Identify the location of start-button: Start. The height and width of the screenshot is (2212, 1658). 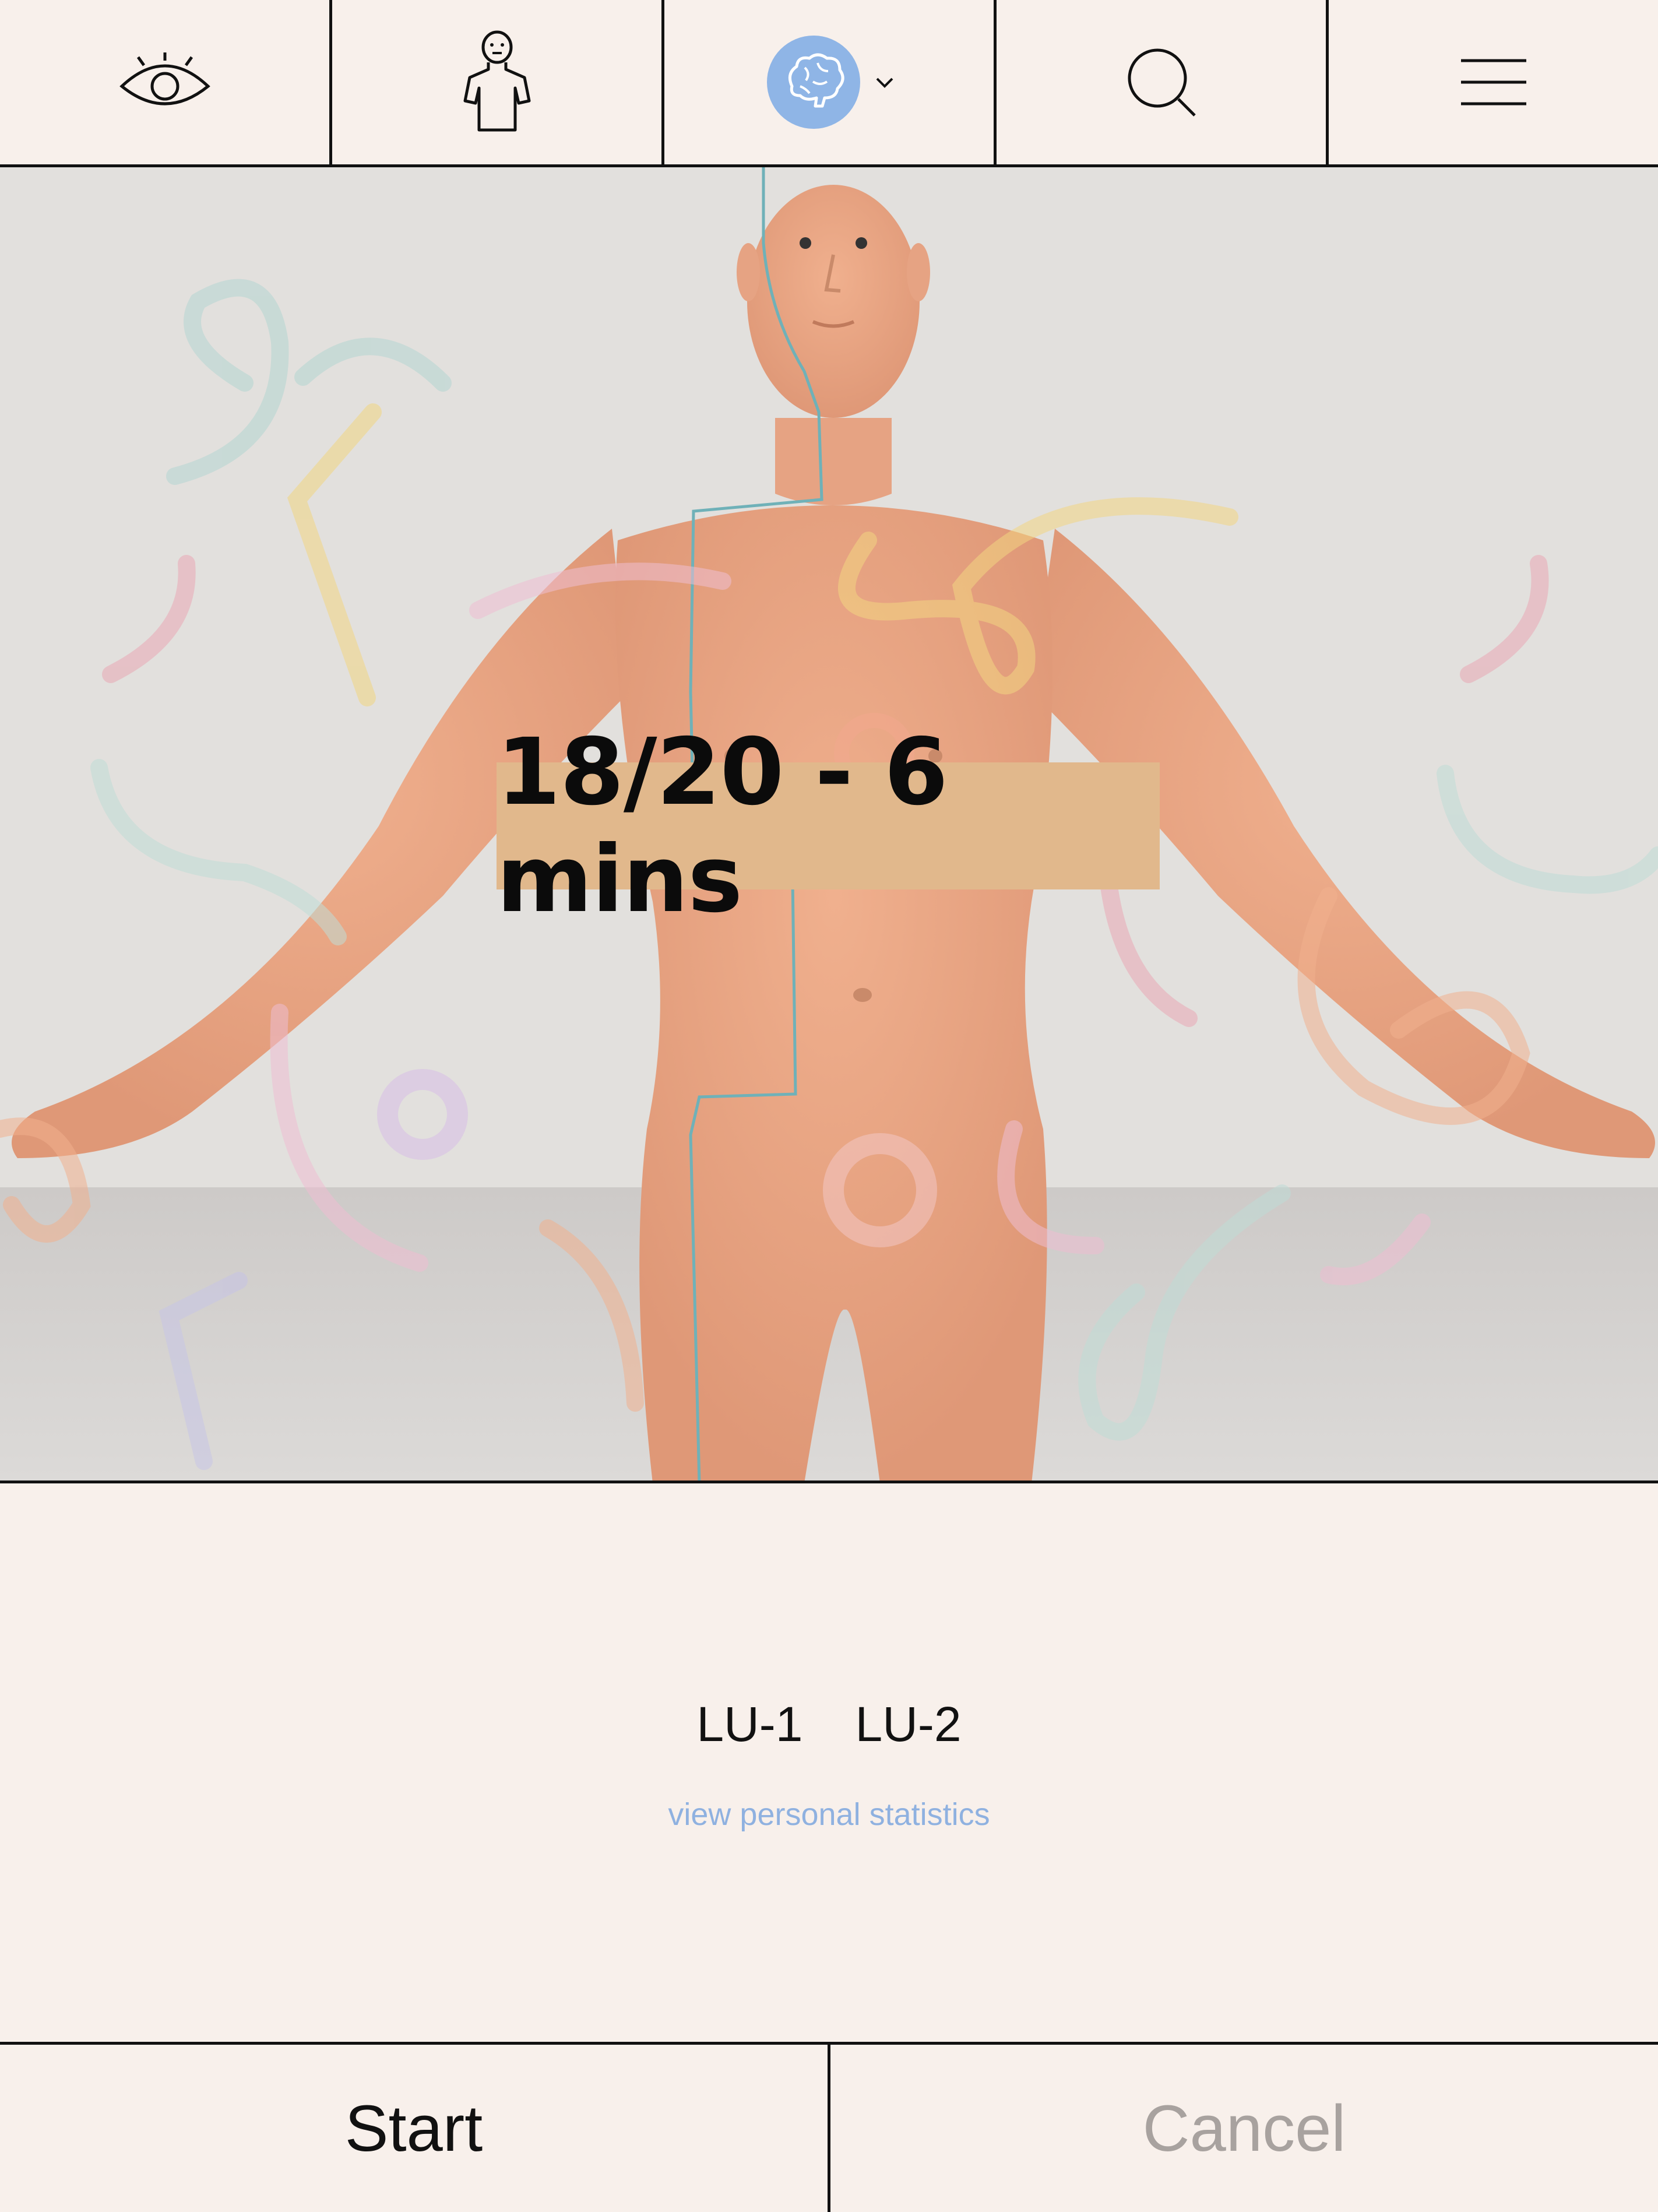
(415, 2128).